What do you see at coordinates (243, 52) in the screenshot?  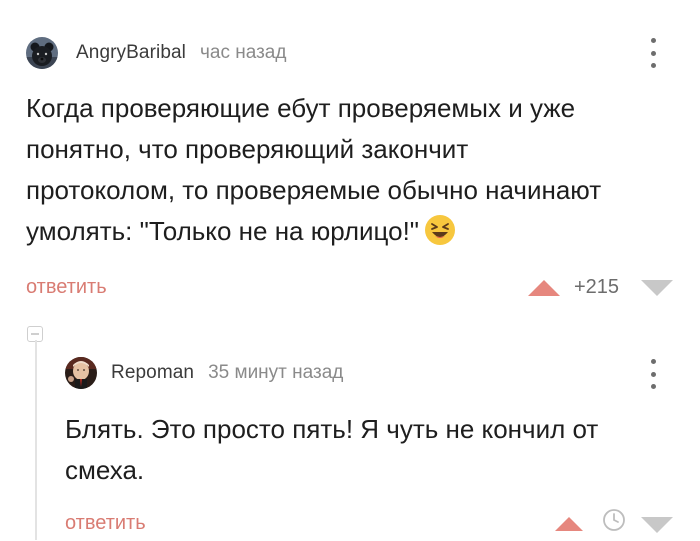 I see `comment-time: час назад` at bounding box center [243, 52].